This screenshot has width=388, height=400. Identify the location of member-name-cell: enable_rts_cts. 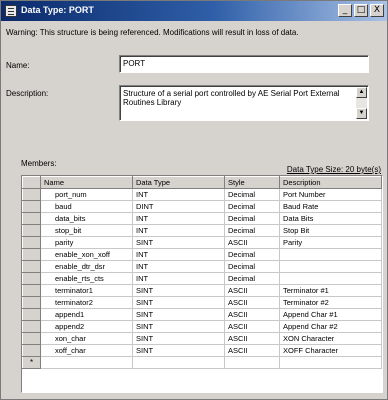
(86, 278).